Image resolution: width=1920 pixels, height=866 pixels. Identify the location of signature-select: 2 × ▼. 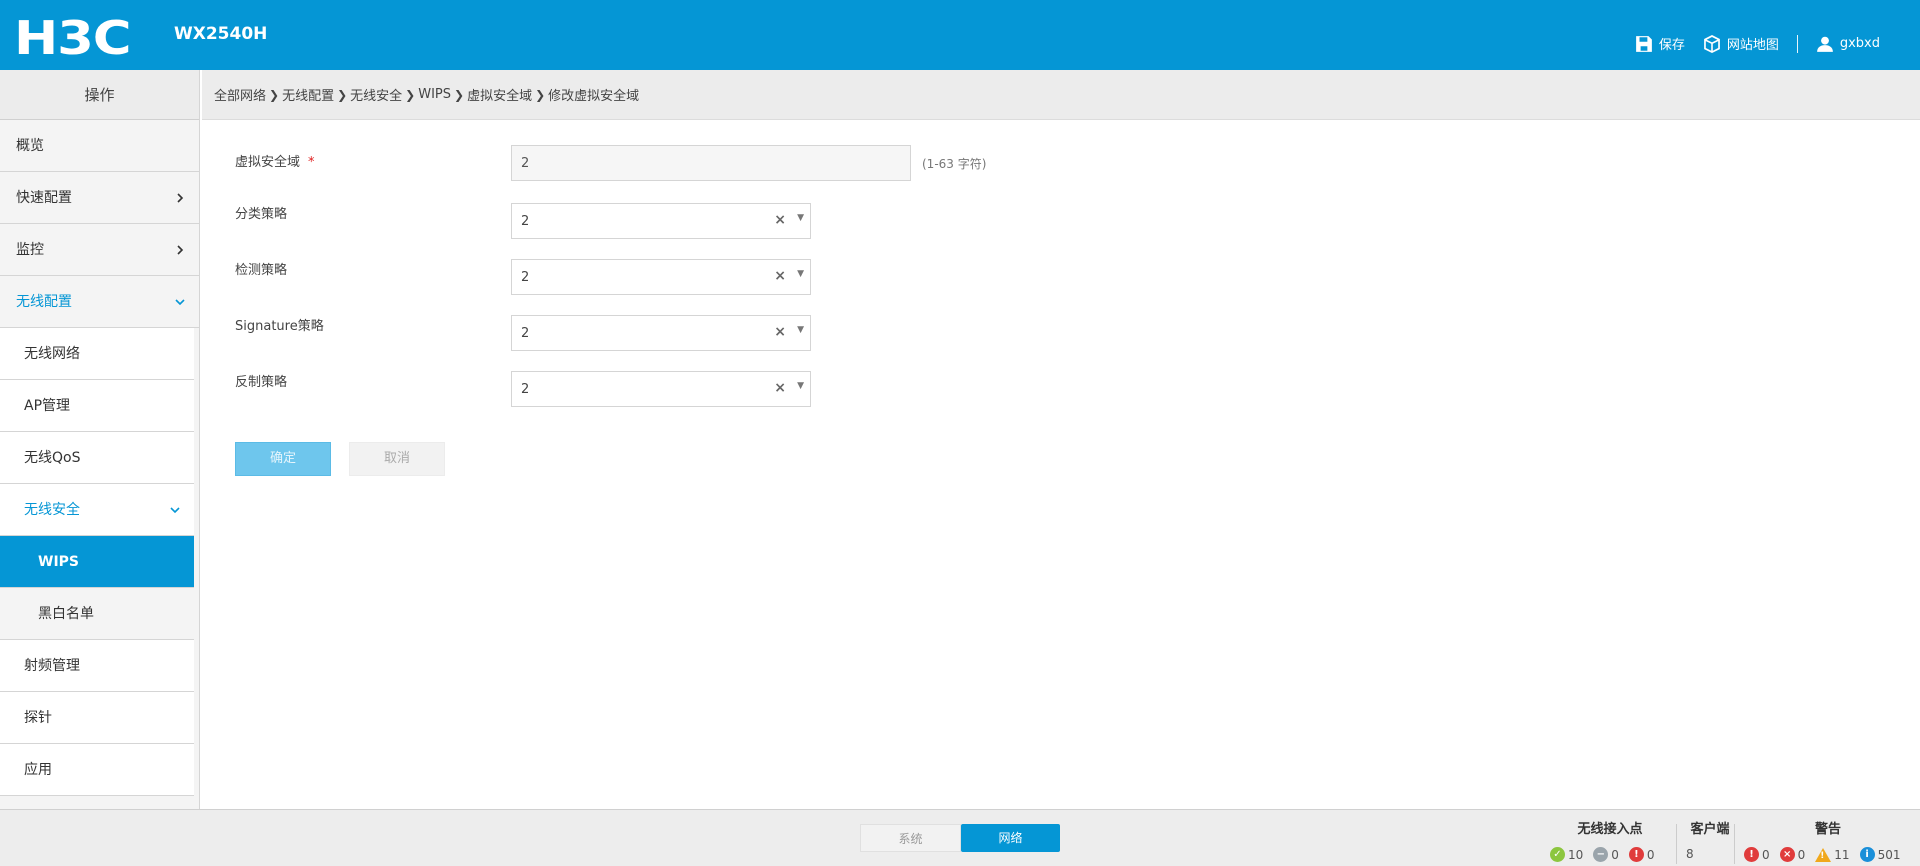
(661, 333).